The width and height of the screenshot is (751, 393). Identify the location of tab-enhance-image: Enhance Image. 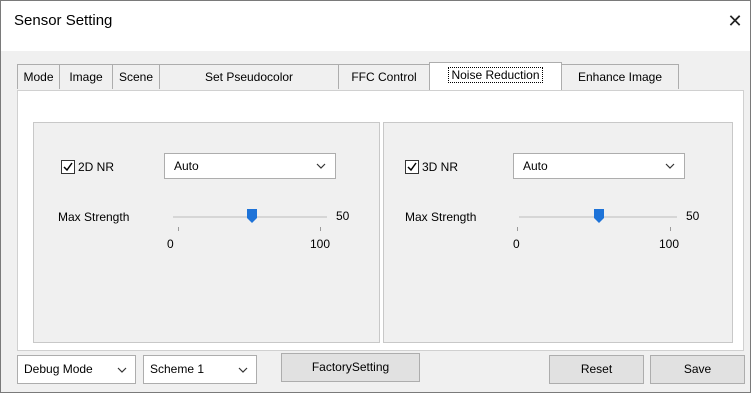
(620, 76).